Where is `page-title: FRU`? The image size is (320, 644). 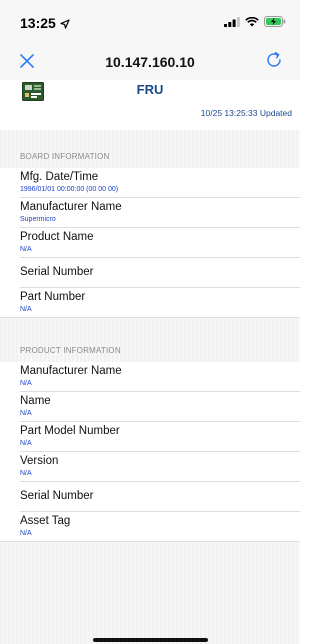
page-title: FRU is located at coordinates (150, 89).